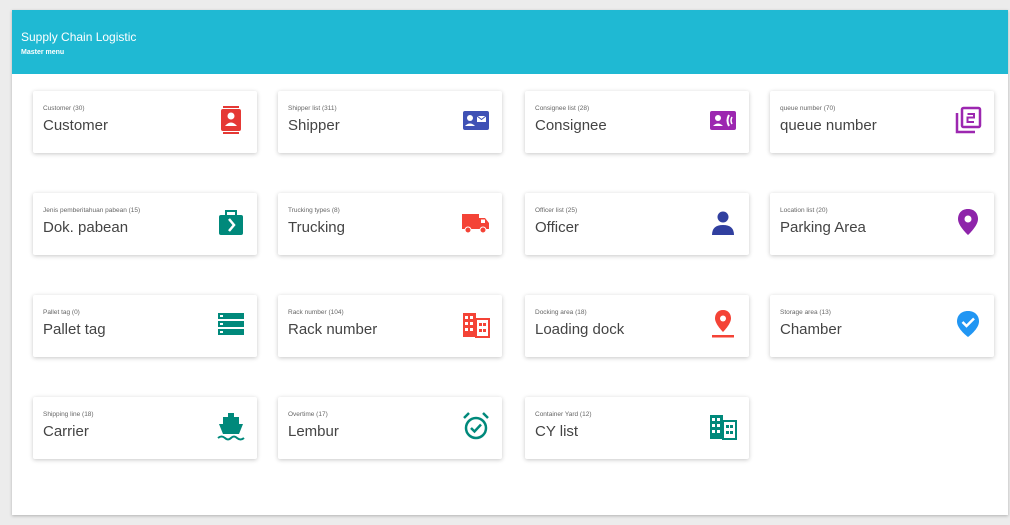 This screenshot has height=525, width=1010. What do you see at coordinates (74, 329) in the screenshot?
I see `card-title: Pallet tag` at bounding box center [74, 329].